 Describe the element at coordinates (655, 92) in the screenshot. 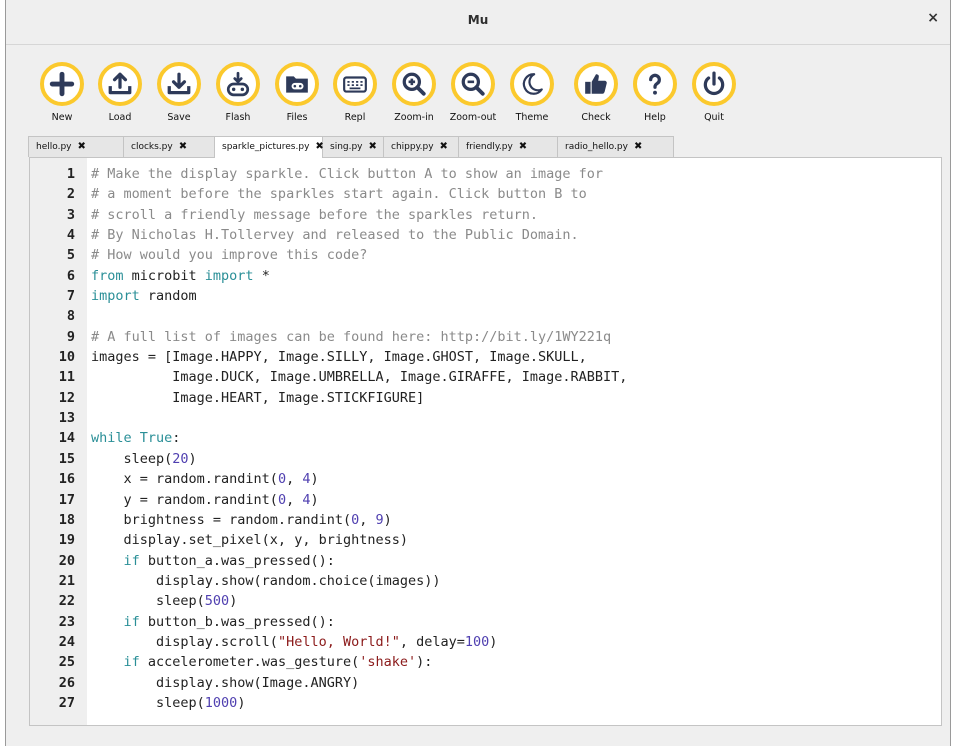

I see `help-button: Help` at that location.